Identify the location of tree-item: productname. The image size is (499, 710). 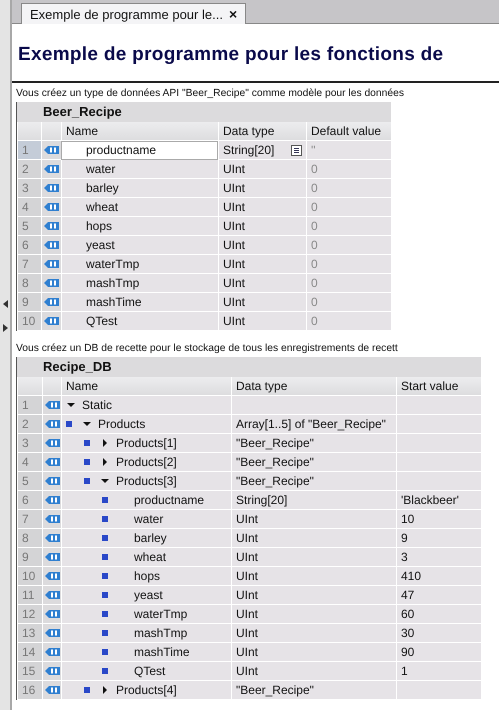
(169, 500).